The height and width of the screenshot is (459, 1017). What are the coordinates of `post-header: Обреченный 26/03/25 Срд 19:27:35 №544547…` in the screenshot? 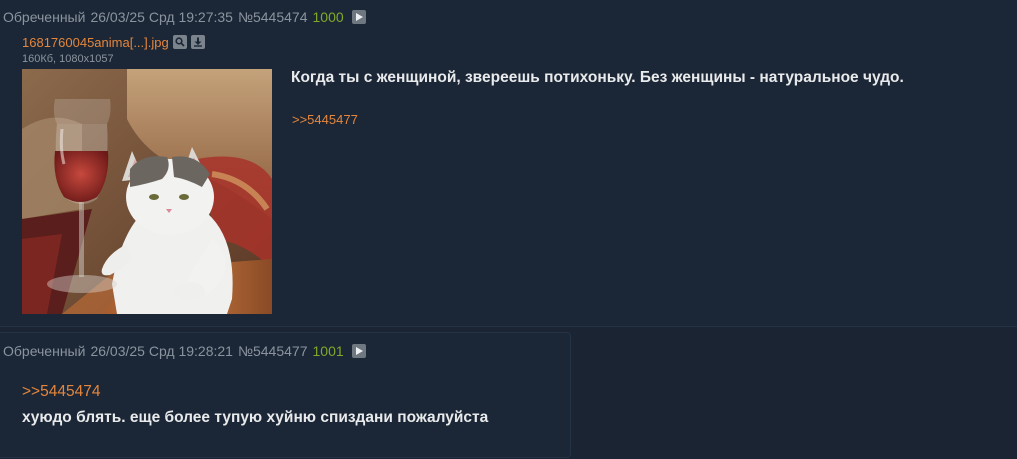 It's located at (184, 17).